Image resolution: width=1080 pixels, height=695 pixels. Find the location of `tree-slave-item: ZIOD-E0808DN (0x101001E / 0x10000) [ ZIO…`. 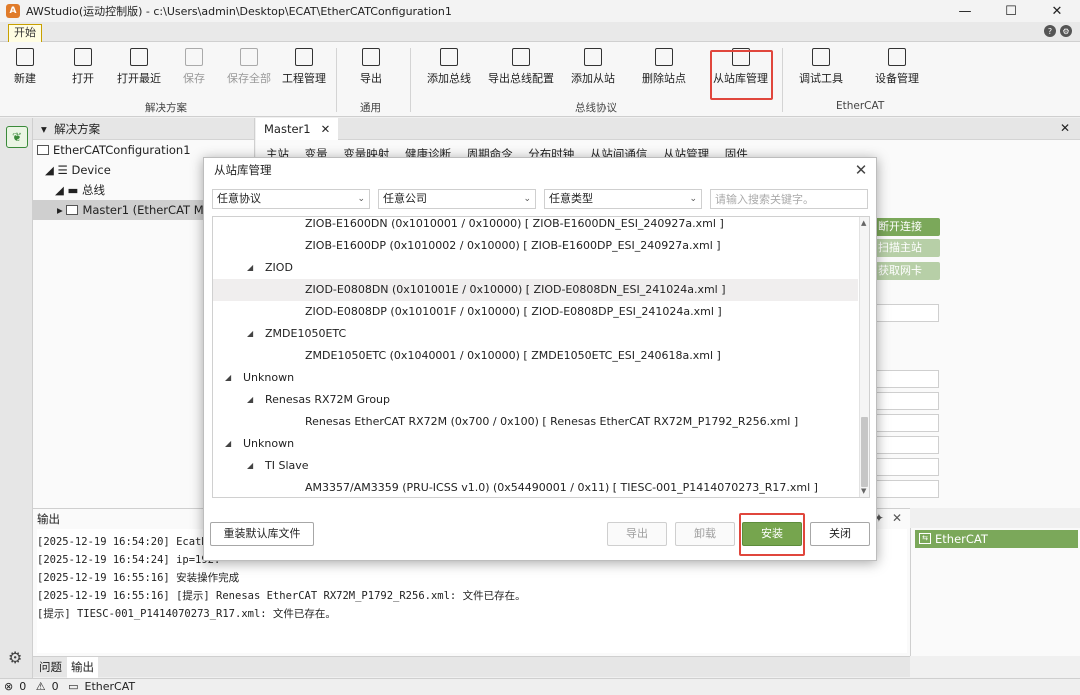

tree-slave-item: ZIOD-E0808DN (0x101001E / 0x10000) [ ZIO… is located at coordinates (535, 290).